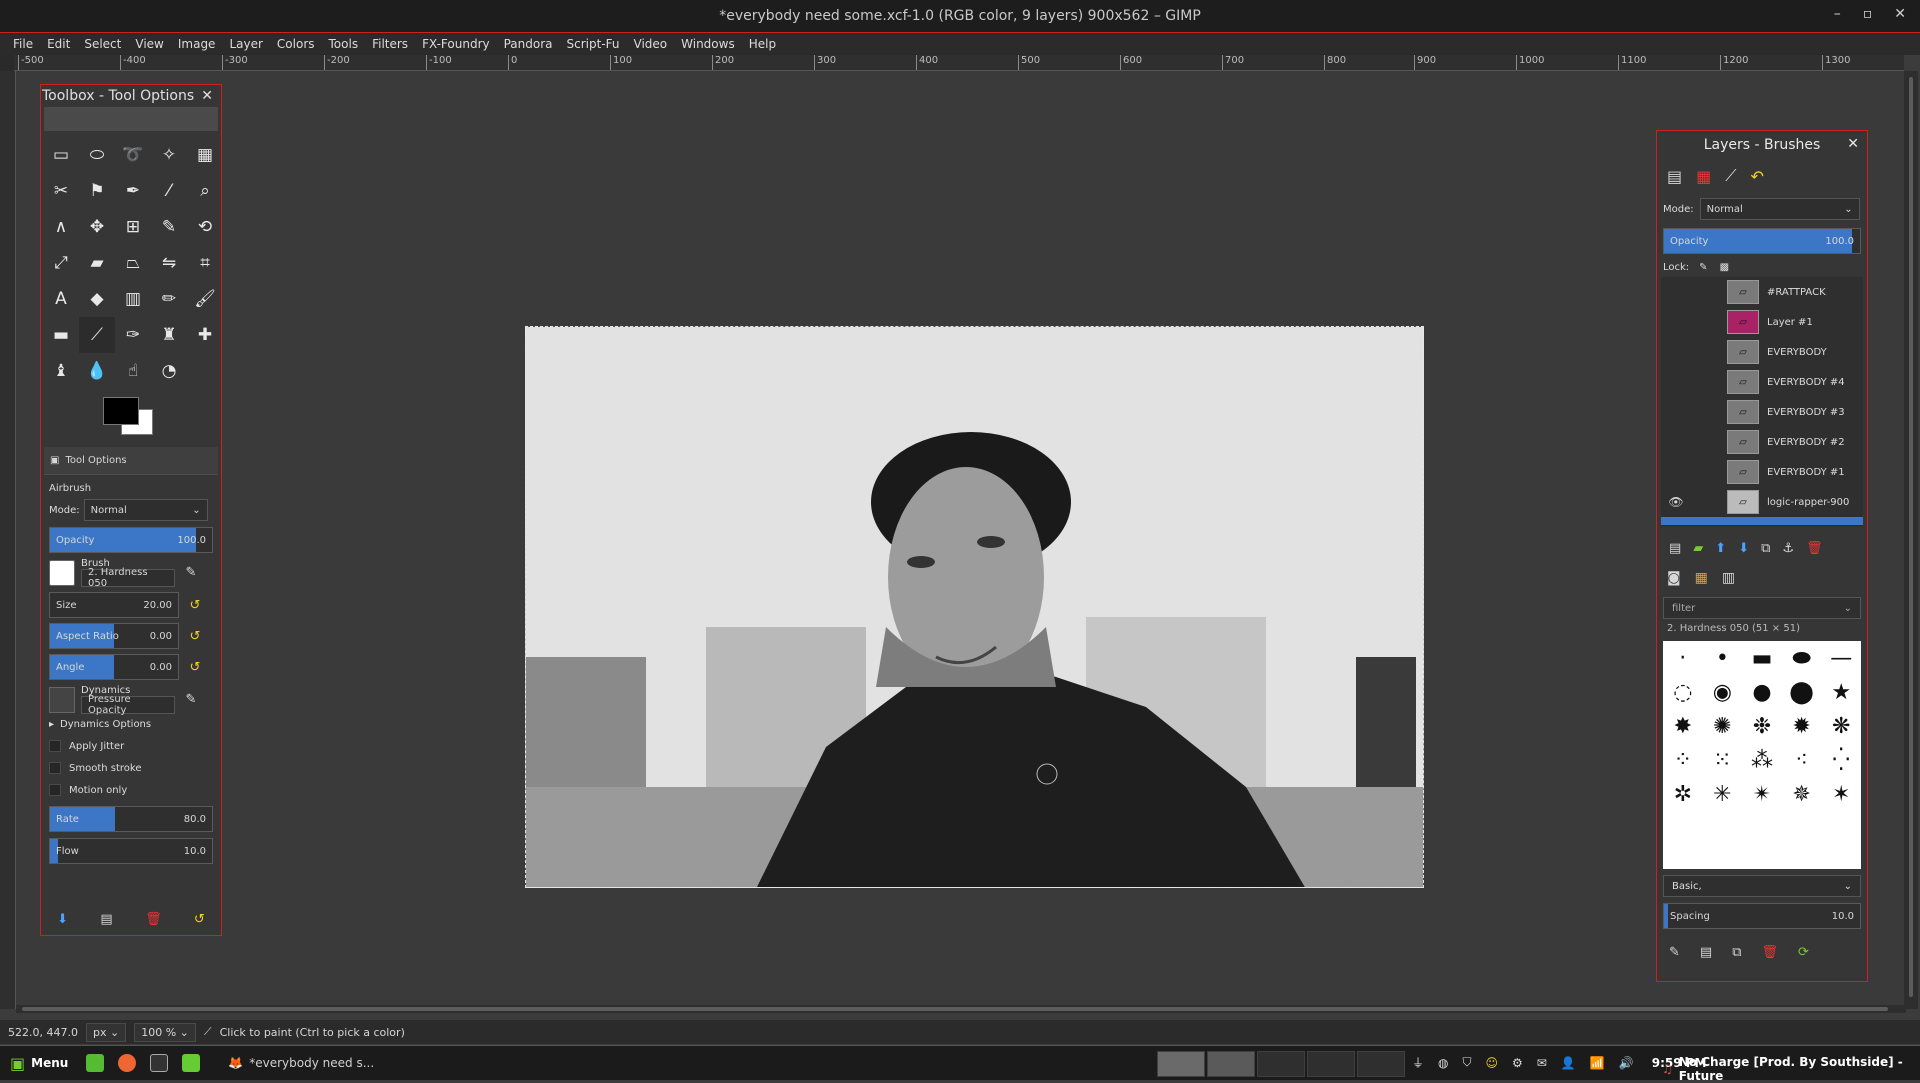  I want to click on close-icon: ✕, so click(1853, 144).